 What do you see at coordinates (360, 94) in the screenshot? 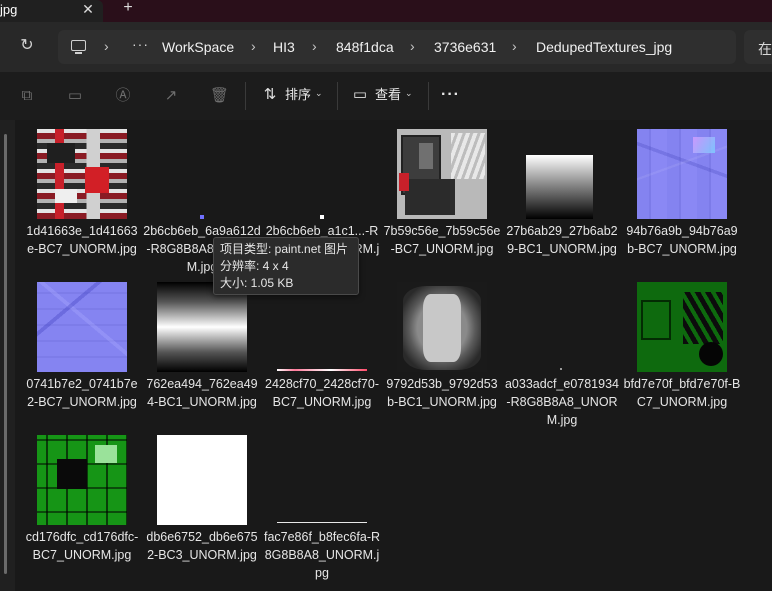
I see `view-icon: ▭` at bounding box center [360, 94].